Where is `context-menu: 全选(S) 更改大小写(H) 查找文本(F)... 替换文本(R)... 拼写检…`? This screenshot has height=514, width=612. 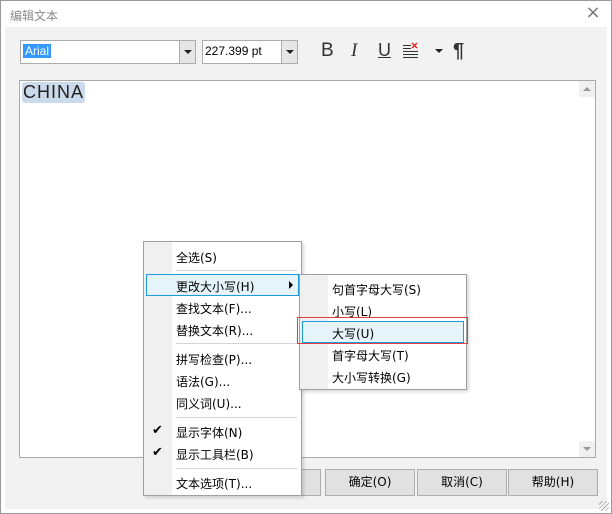
context-menu: 全选(S) 更改大小写(H) 查找文本(F)... 替换文本(R)... 拼写检… is located at coordinates (222, 368).